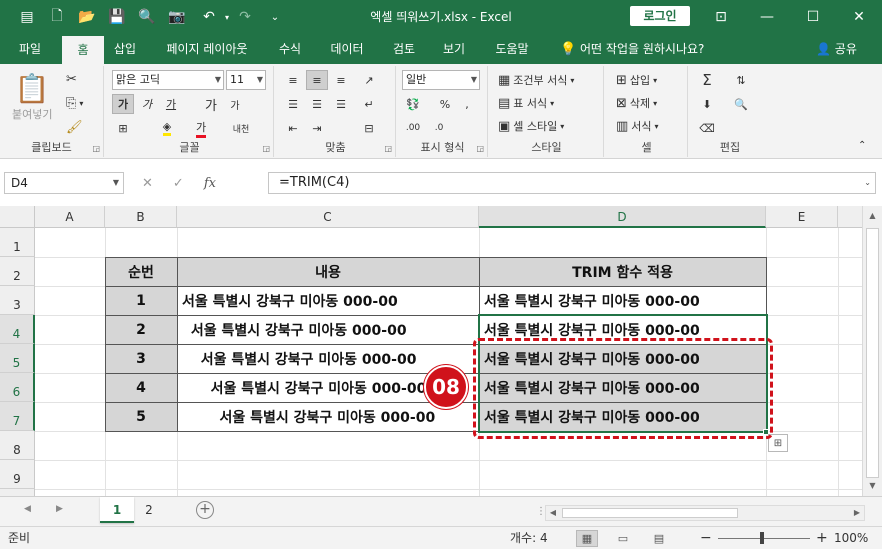 The image size is (882, 549). I want to click on row-header-9: 9, so click(17, 474).